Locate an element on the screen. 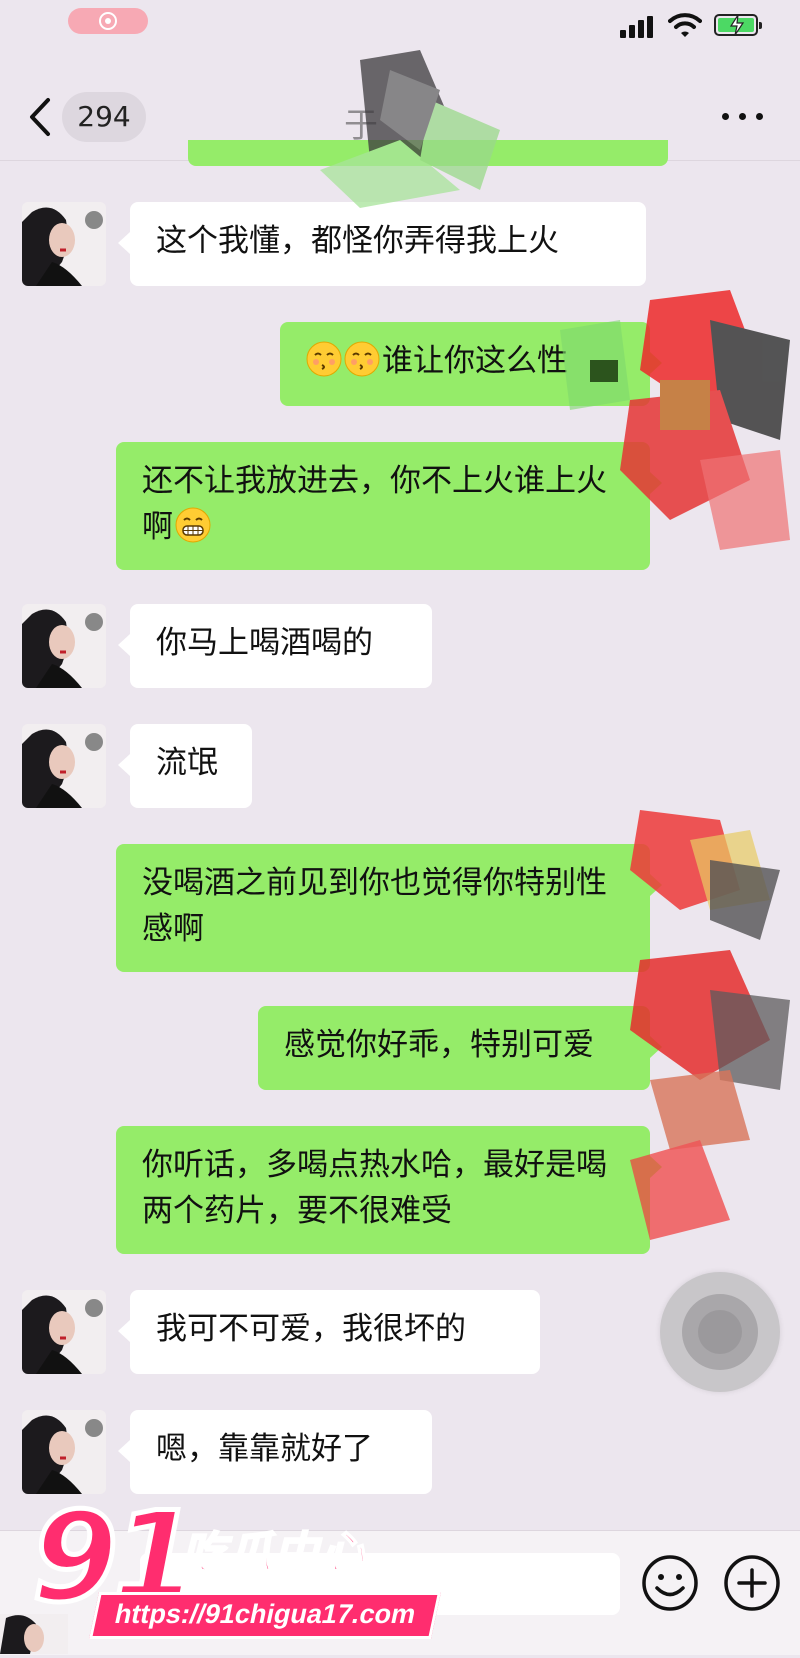  message-text: 你马上喝酒喝的 is located at coordinates (264, 643).